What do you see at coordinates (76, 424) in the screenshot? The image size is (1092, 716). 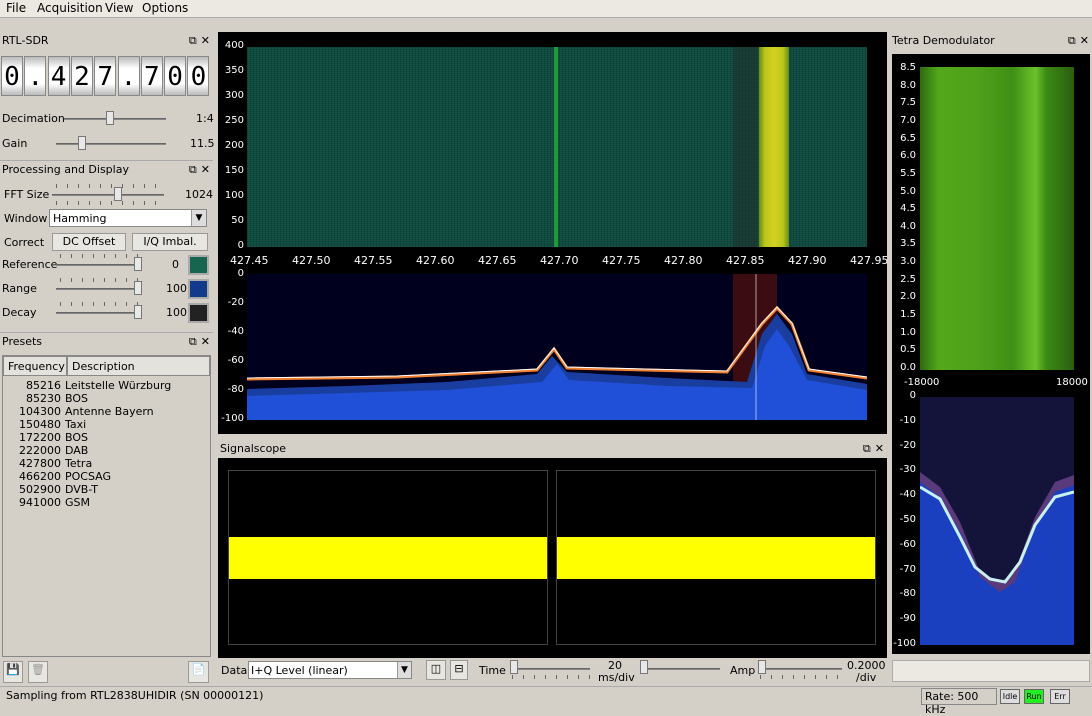 I see `preset-description: Taxi` at bounding box center [76, 424].